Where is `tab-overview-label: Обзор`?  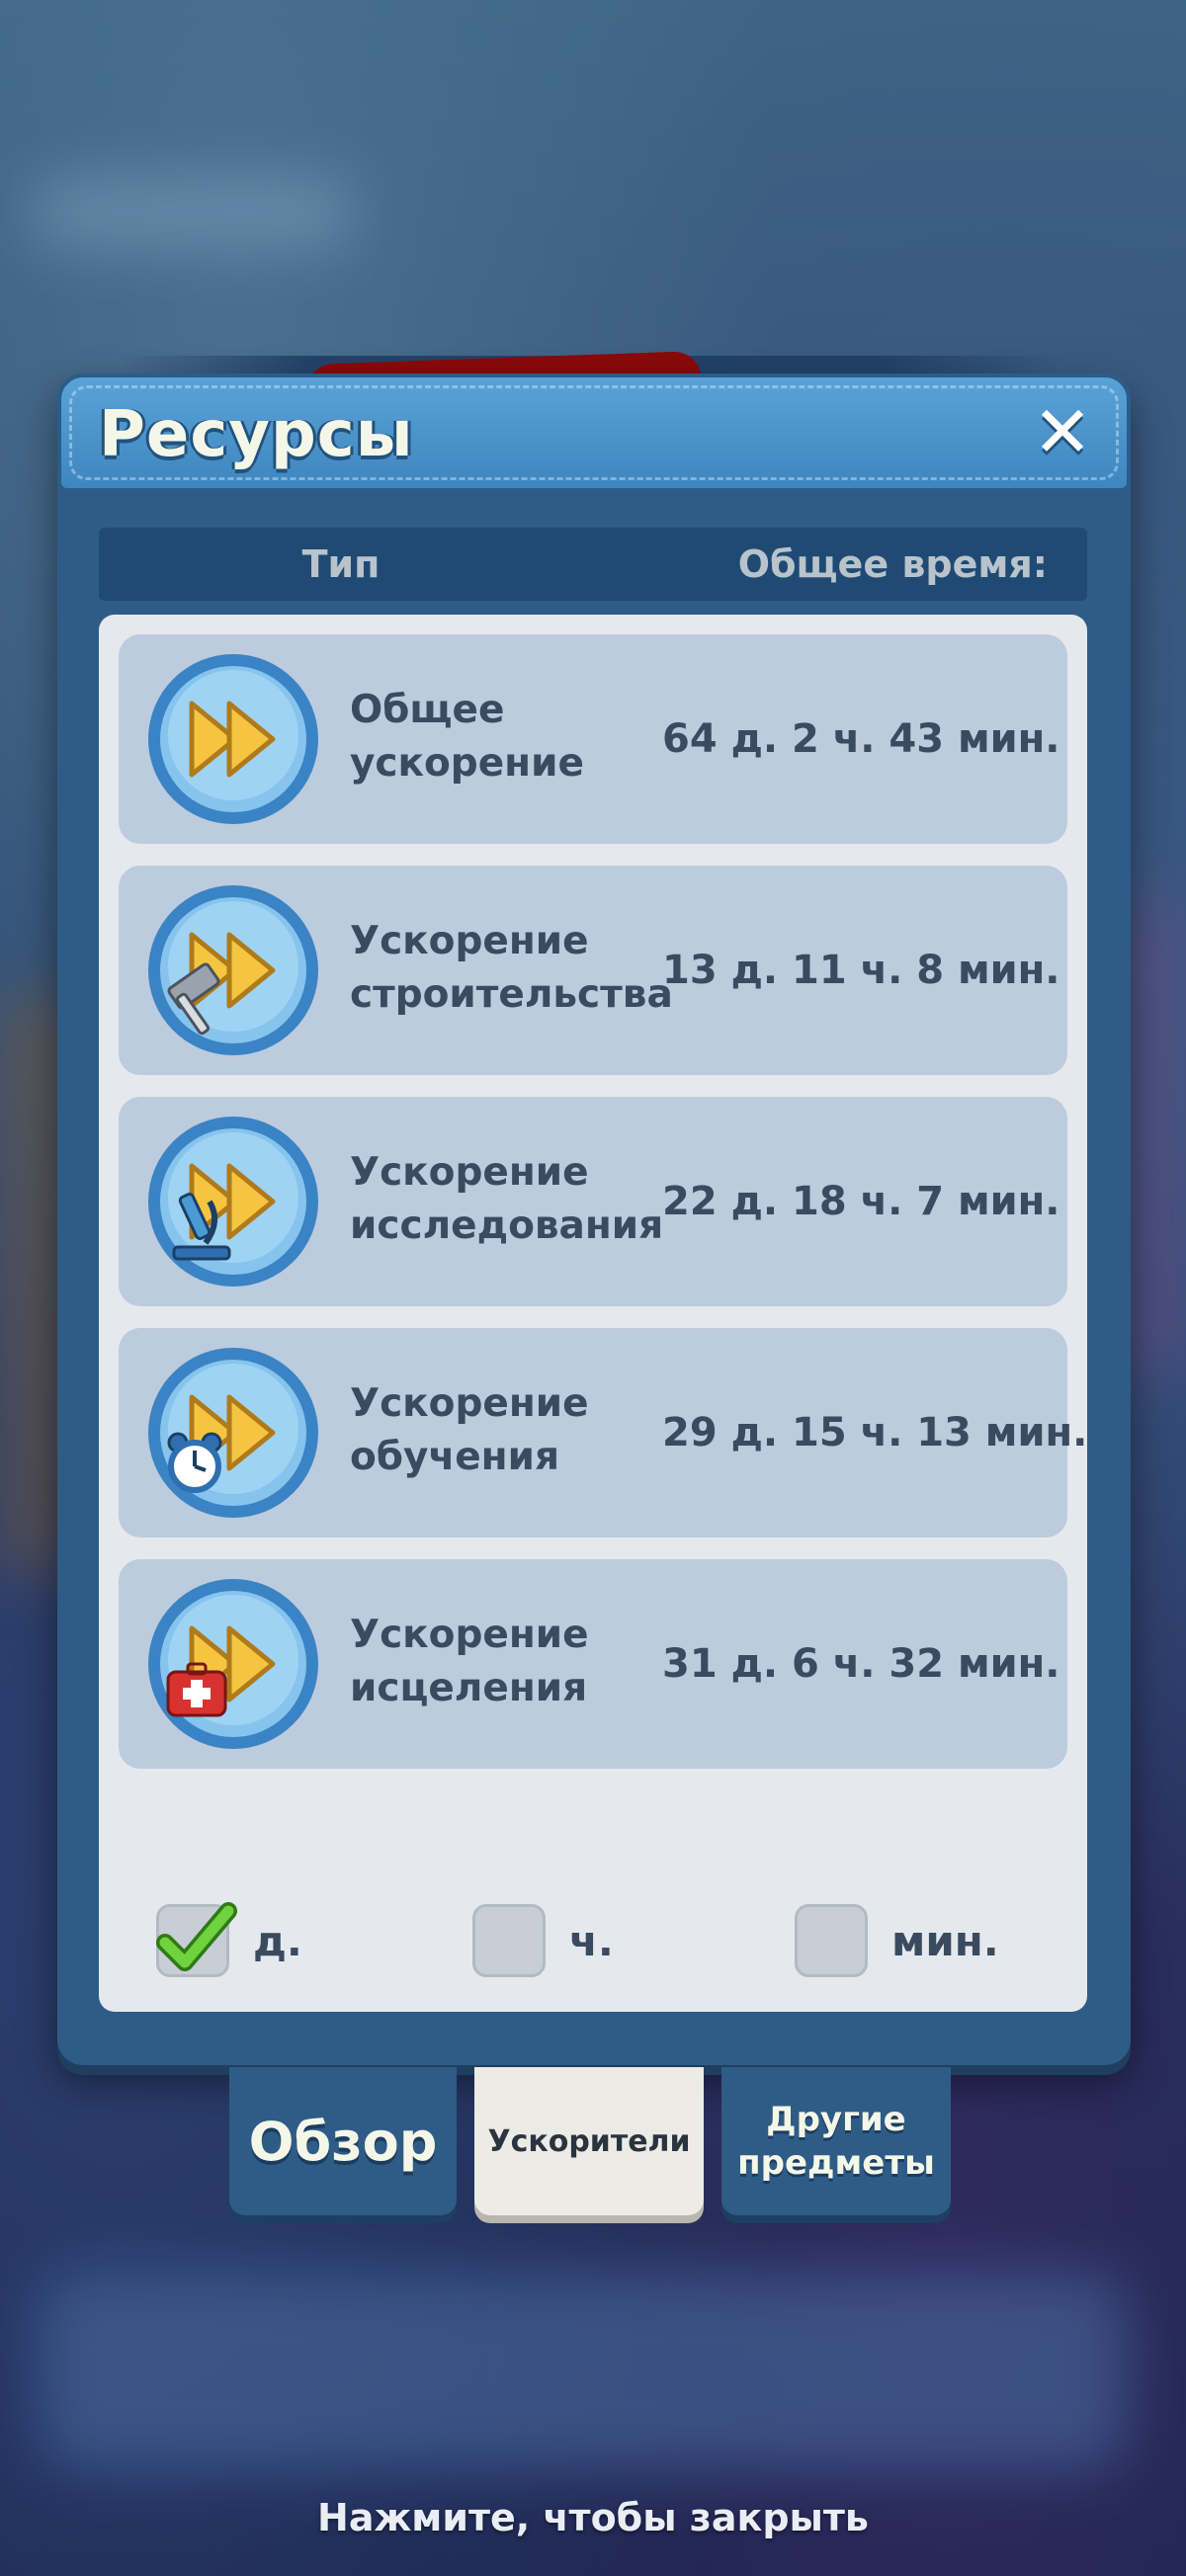 tab-overview-label: Обзор is located at coordinates (343, 2141).